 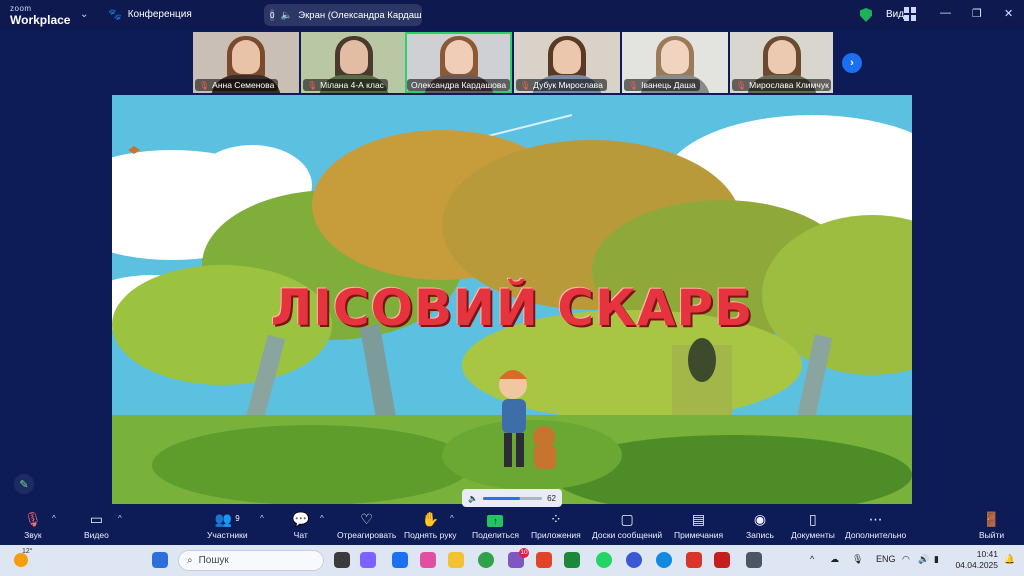 I want to click on participant-tile: 🎙 Дубук Мирослава, so click(x=567, y=62).